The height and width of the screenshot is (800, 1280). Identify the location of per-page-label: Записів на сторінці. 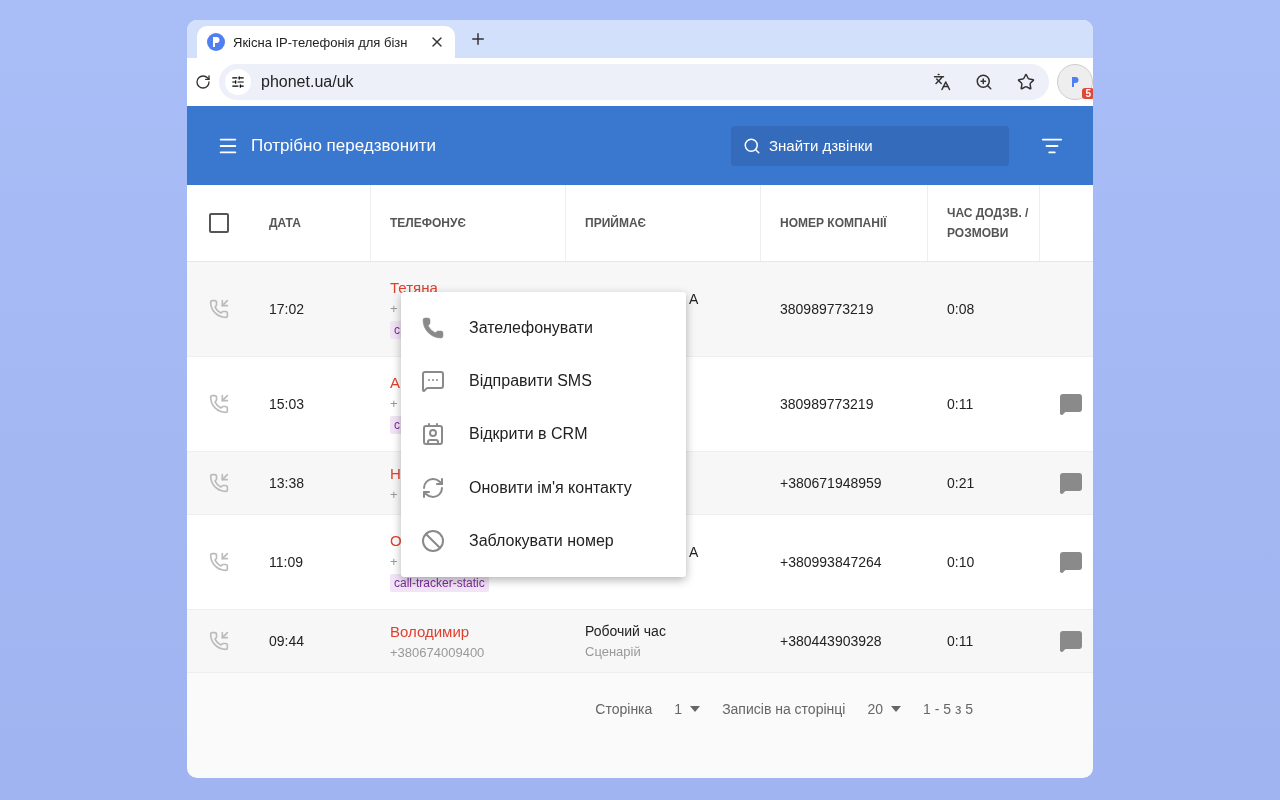
(784, 709).